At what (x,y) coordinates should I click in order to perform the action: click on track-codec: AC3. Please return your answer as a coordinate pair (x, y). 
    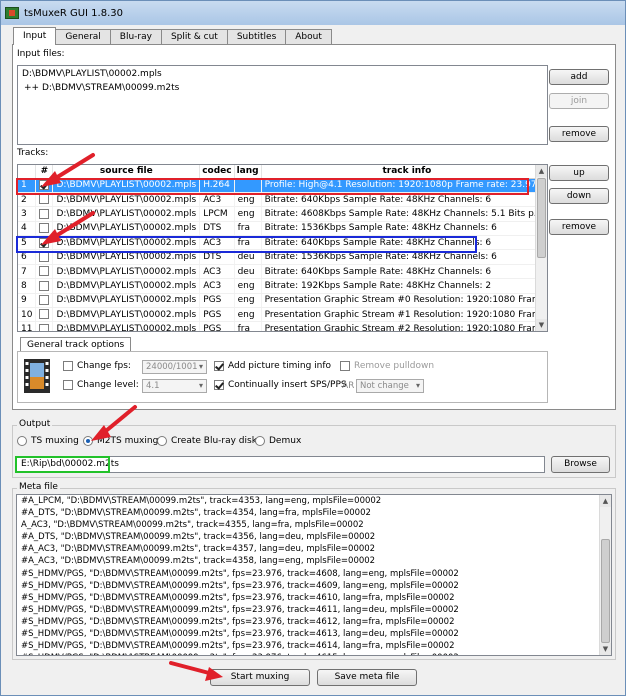
    Looking at the image, I should click on (217, 272).